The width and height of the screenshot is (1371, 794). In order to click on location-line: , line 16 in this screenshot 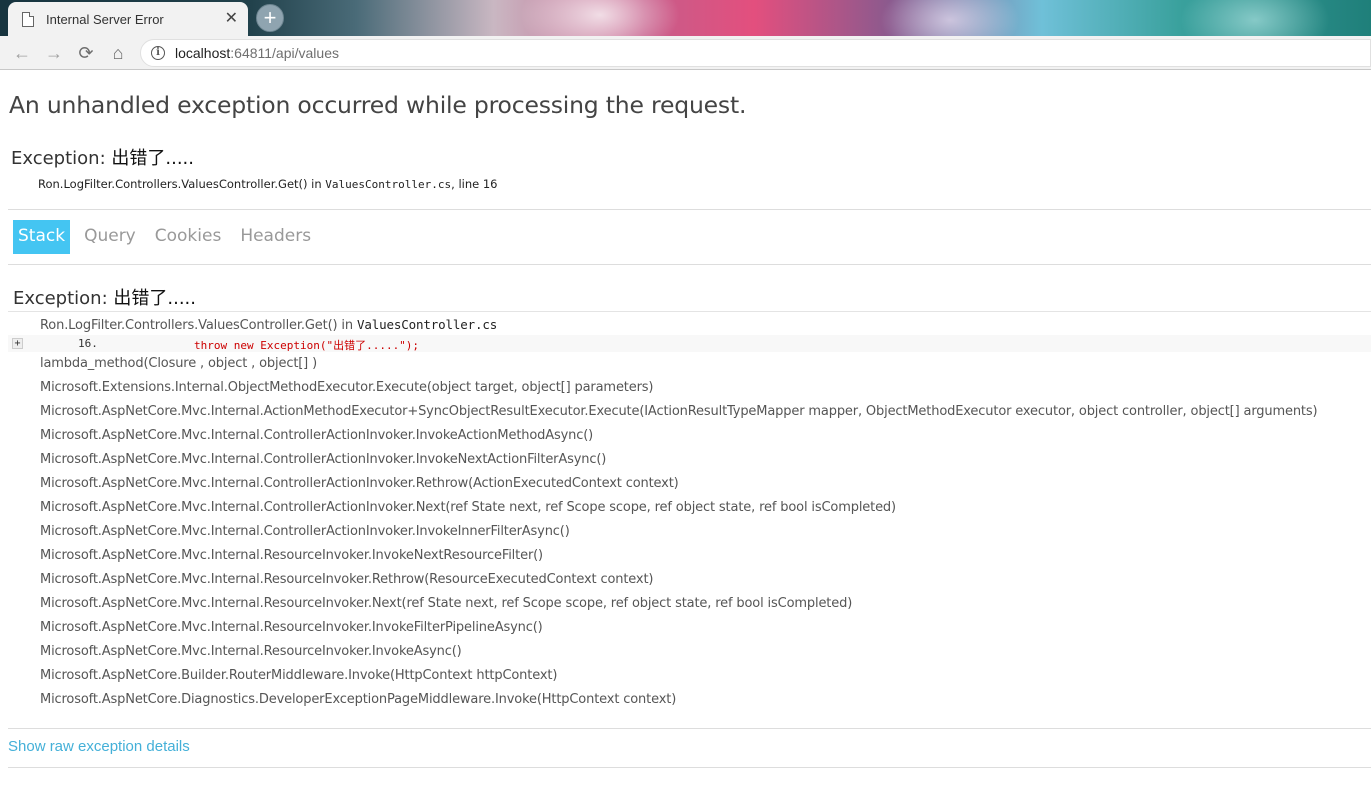, I will do `click(474, 184)`.